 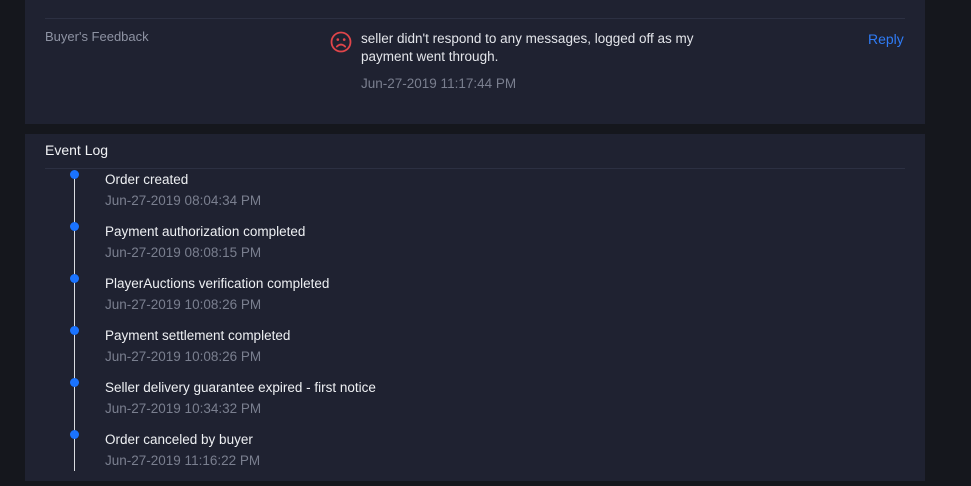 I want to click on event-title: Order canceled by buyer, so click(x=179, y=439).